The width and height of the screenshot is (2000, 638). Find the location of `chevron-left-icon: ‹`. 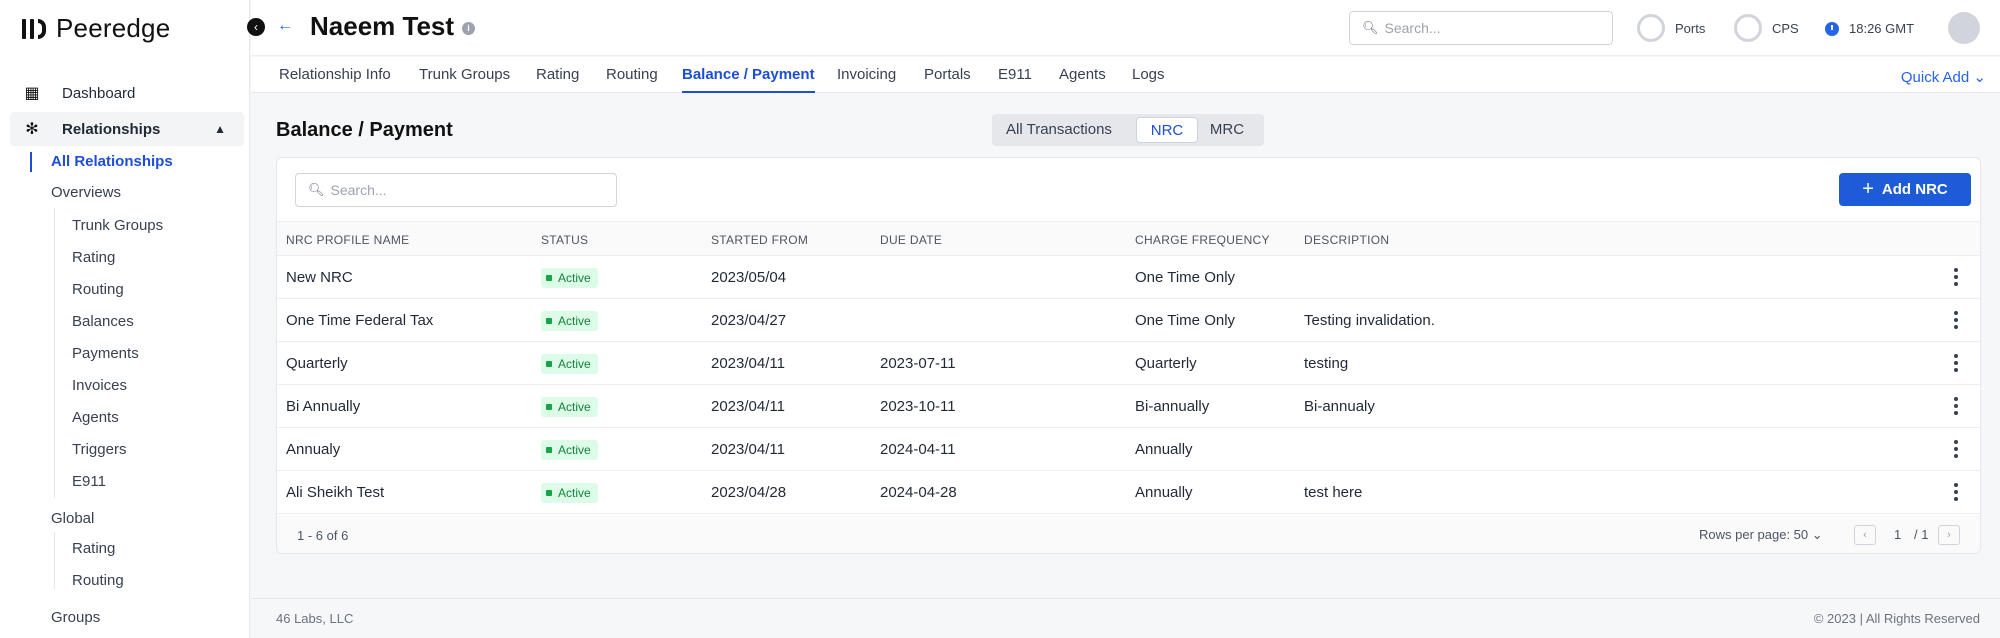

chevron-left-icon: ‹ is located at coordinates (1865, 535).